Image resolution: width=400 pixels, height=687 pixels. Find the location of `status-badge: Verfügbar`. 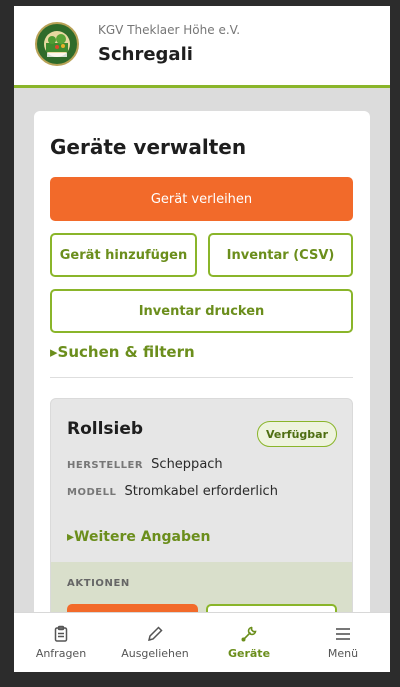

status-badge: Verfügbar is located at coordinates (297, 434).